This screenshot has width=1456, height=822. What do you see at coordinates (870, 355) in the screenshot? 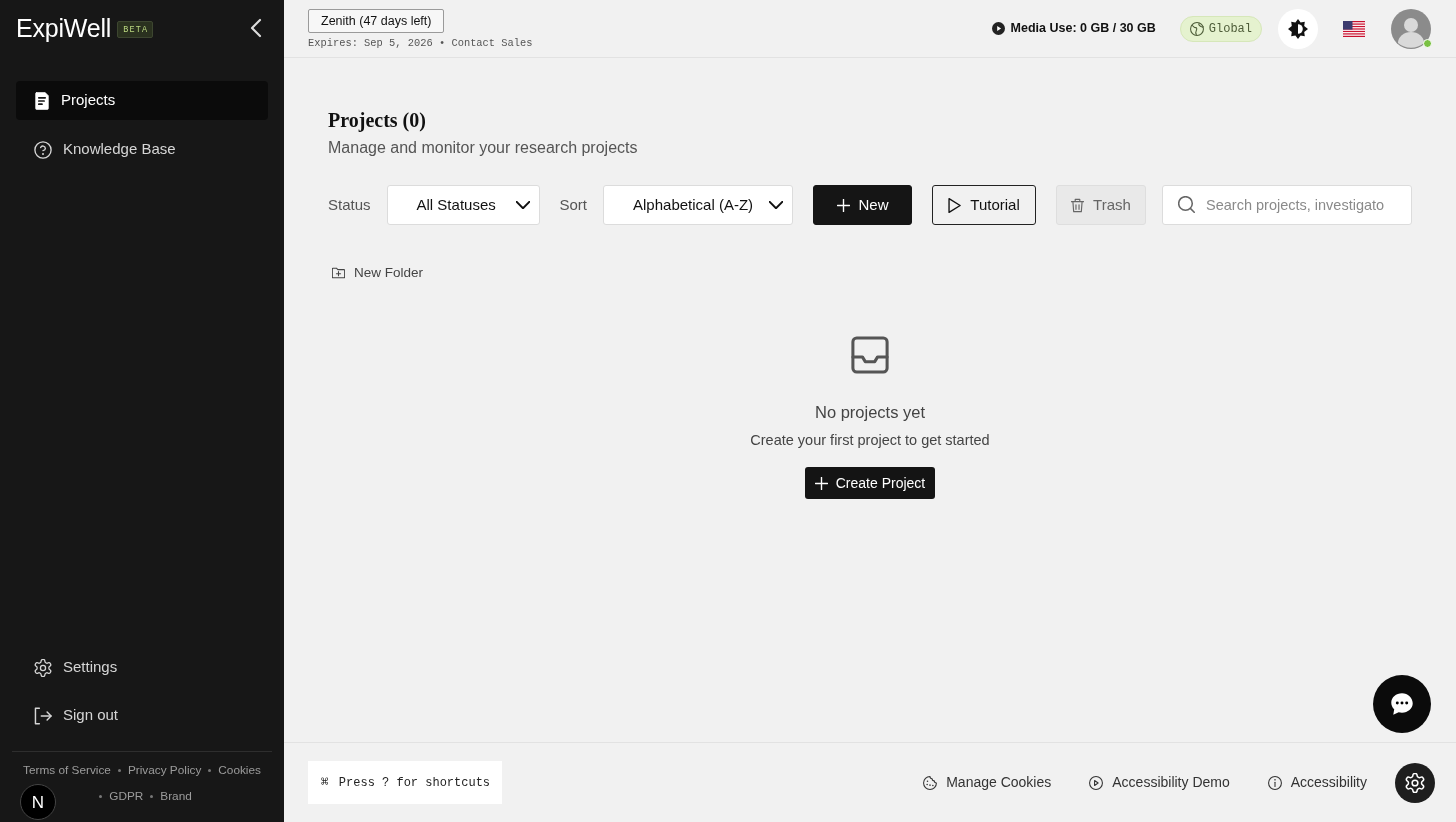
I see `inbox-icon` at bounding box center [870, 355].